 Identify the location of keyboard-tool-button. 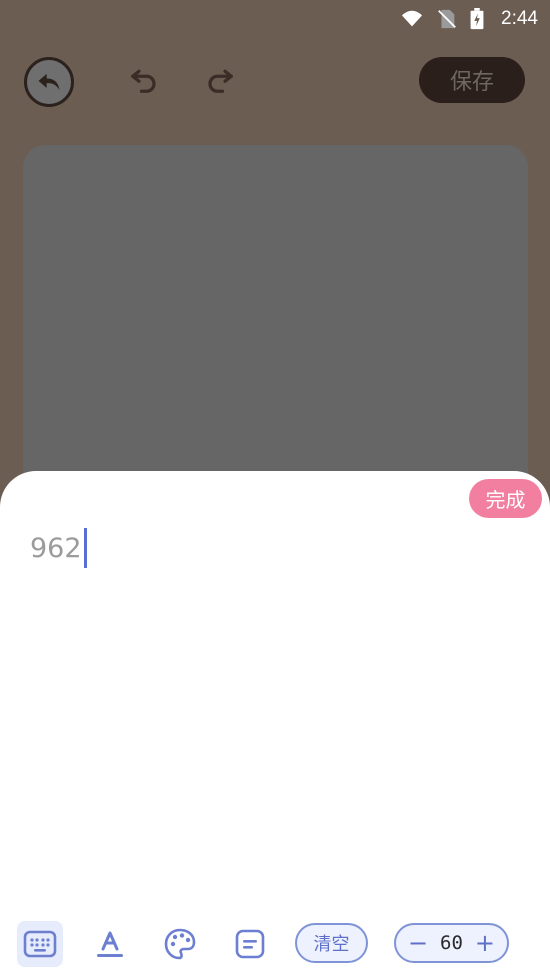
(40, 944).